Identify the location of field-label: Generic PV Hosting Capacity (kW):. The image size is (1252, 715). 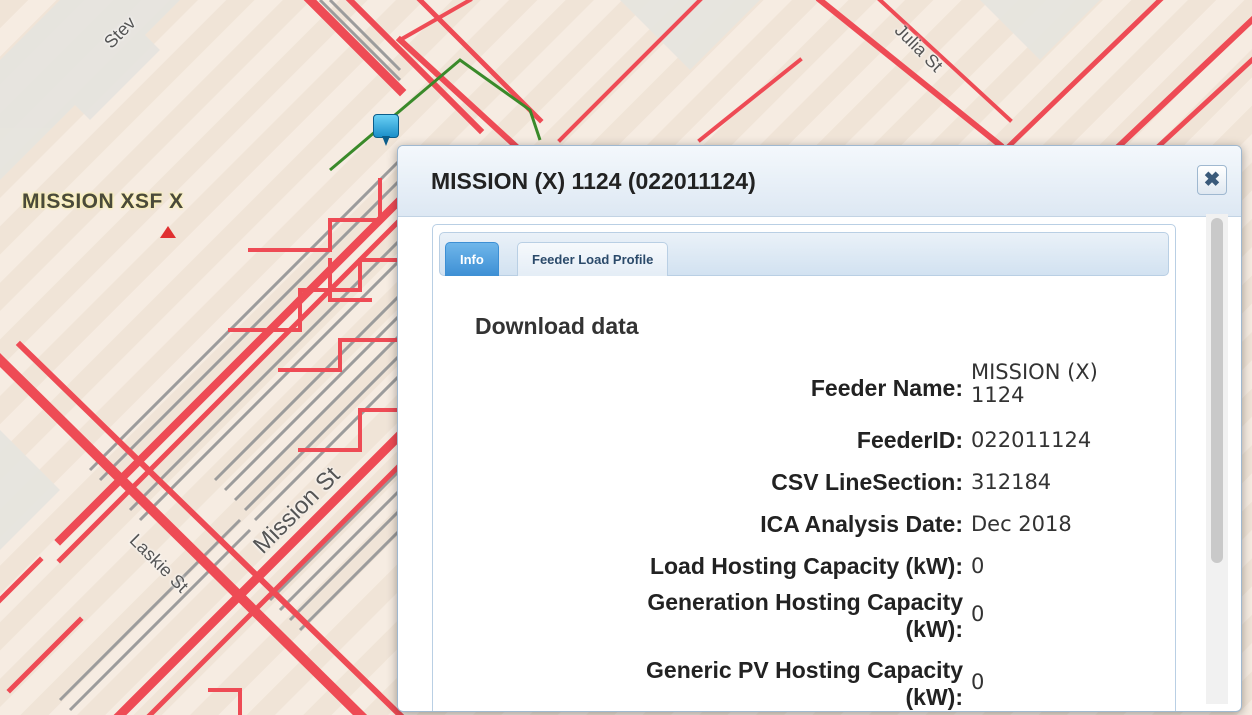
(804, 683).